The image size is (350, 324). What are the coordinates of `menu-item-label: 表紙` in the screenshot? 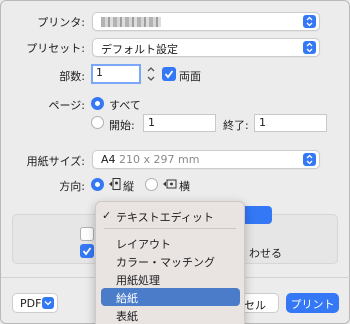 It's located at (127, 316).